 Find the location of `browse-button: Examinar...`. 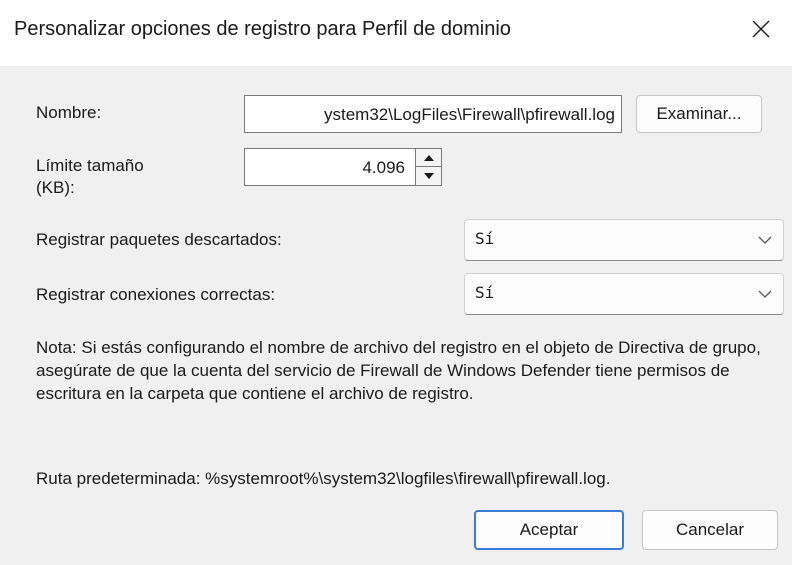

browse-button: Examinar... is located at coordinates (699, 114).